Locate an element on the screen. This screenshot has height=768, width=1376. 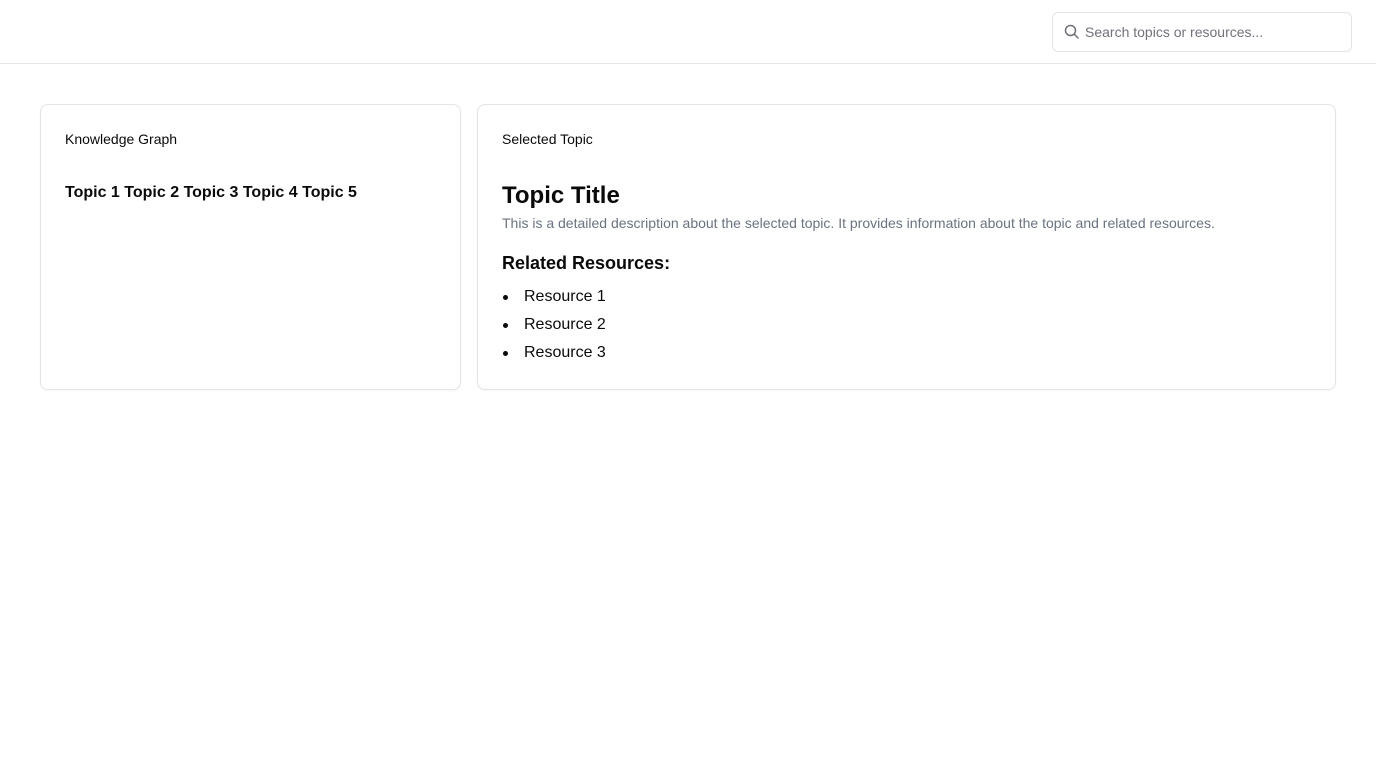
resource-list: Resource 1 Resource 2 Resource 3 is located at coordinates (554, 329).